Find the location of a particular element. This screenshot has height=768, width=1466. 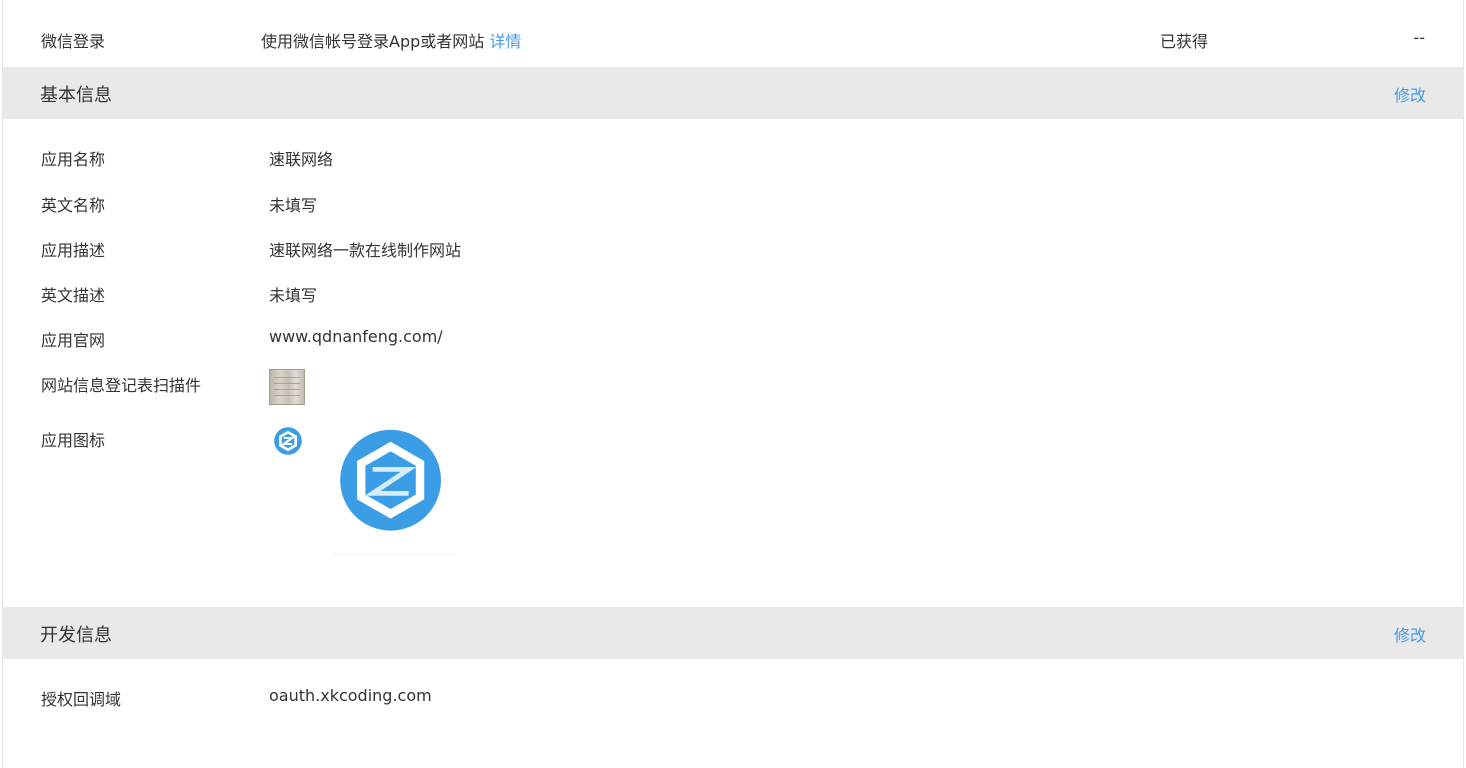

info-label: 应用官网 is located at coordinates (73, 340).